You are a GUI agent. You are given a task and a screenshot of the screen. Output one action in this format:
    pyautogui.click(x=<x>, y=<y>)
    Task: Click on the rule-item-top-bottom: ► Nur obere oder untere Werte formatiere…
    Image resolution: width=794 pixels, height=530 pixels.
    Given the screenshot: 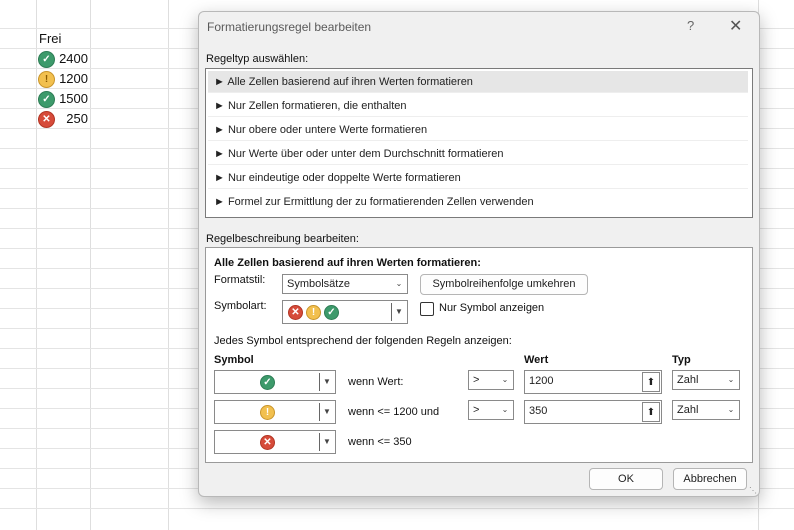 What is the action you would take?
    pyautogui.click(x=478, y=130)
    